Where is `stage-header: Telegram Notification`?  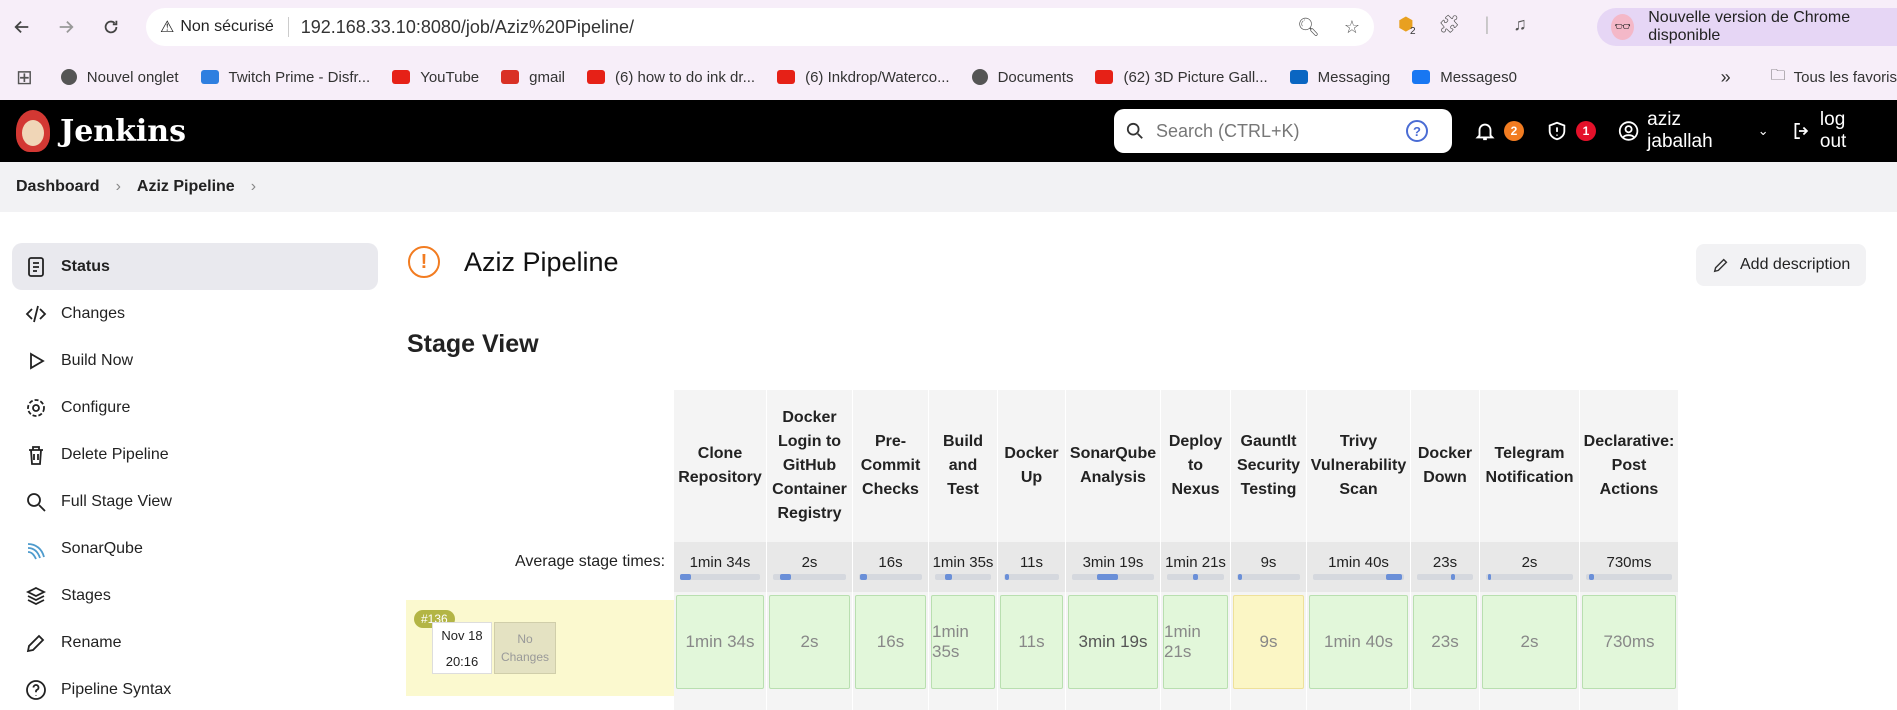
stage-header: Telegram Notification is located at coordinates (1529, 465).